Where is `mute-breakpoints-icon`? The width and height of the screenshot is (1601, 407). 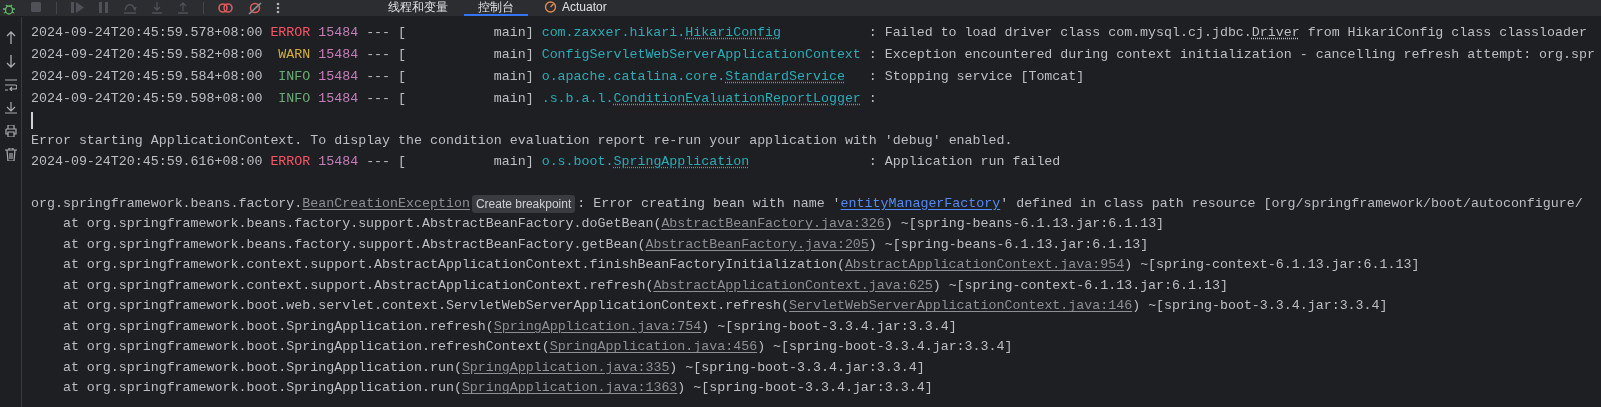 mute-breakpoints-icon is located at coordinates (255, 8).